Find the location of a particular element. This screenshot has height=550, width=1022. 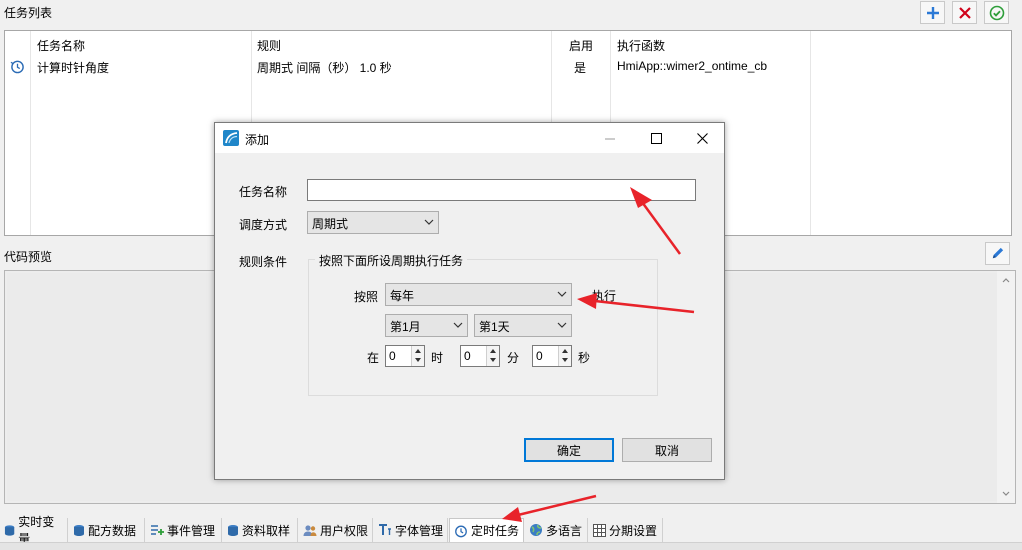

task-name-label: 任务名称 is located at coordinates (263, 192).